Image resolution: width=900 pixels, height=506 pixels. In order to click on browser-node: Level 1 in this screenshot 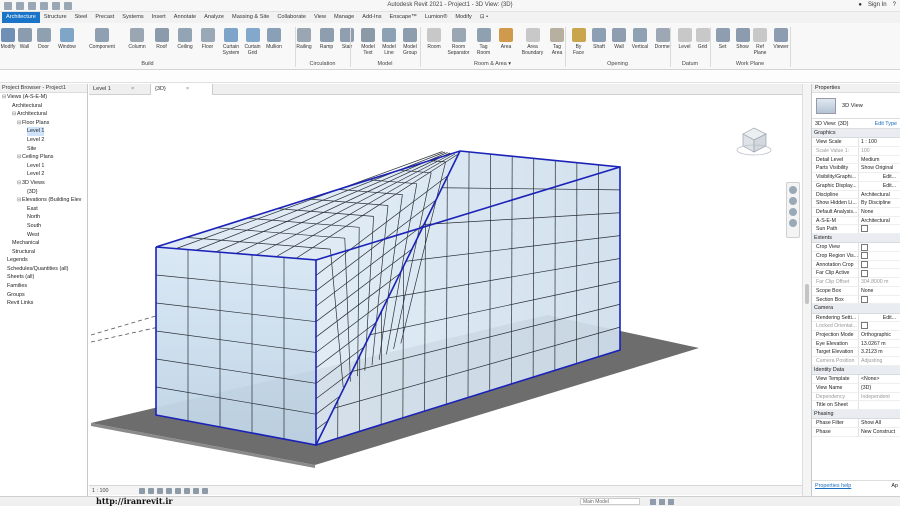, I will do `click(43, 166)`.